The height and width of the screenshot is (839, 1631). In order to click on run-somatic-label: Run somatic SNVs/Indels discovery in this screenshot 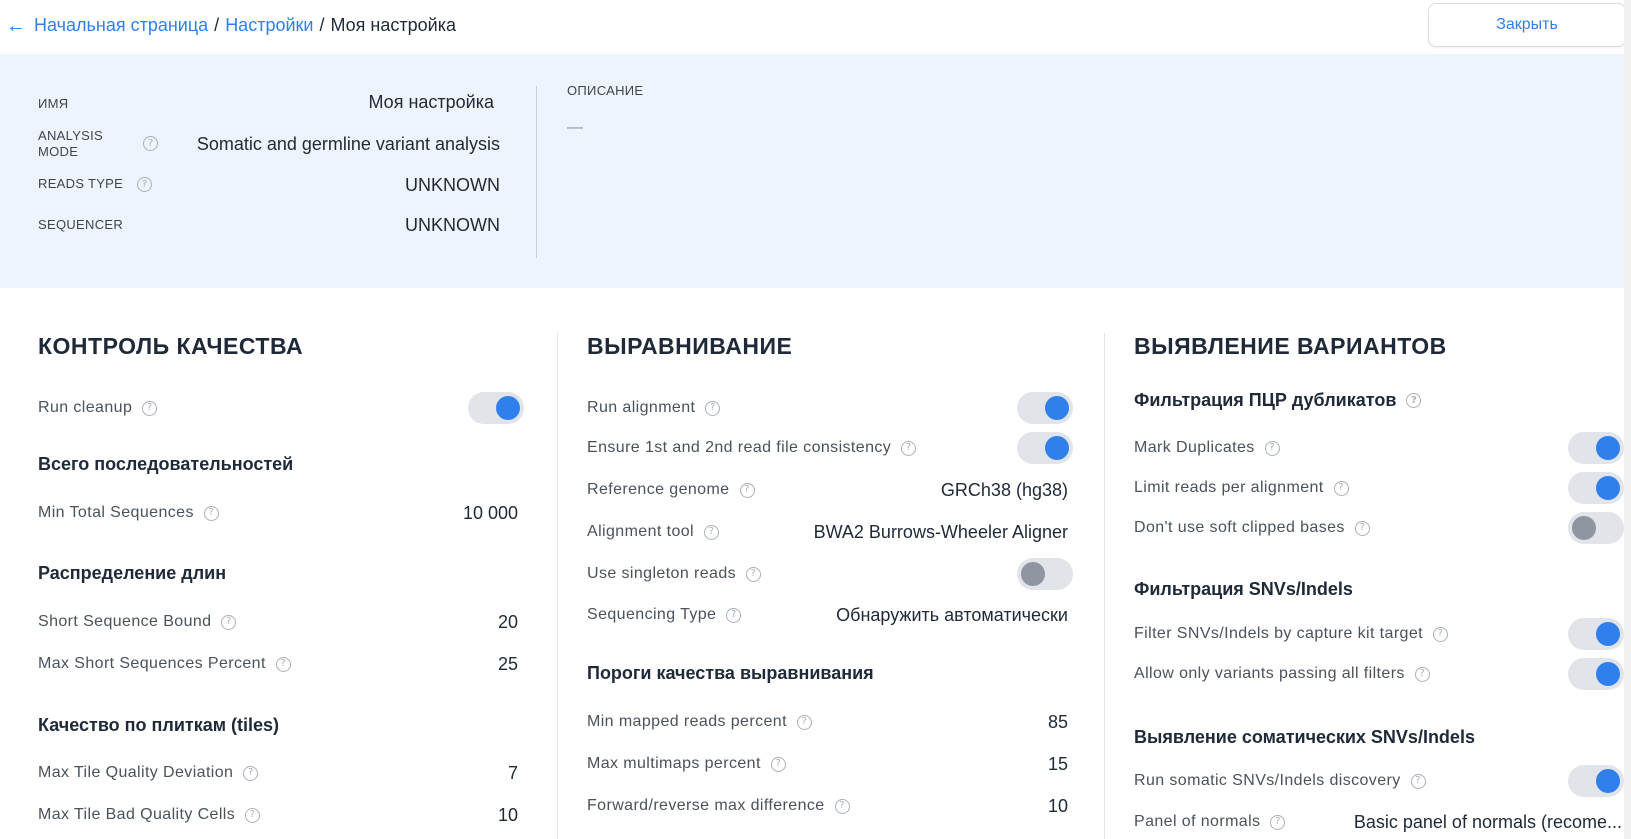, I will do `click(1267, 780)`.